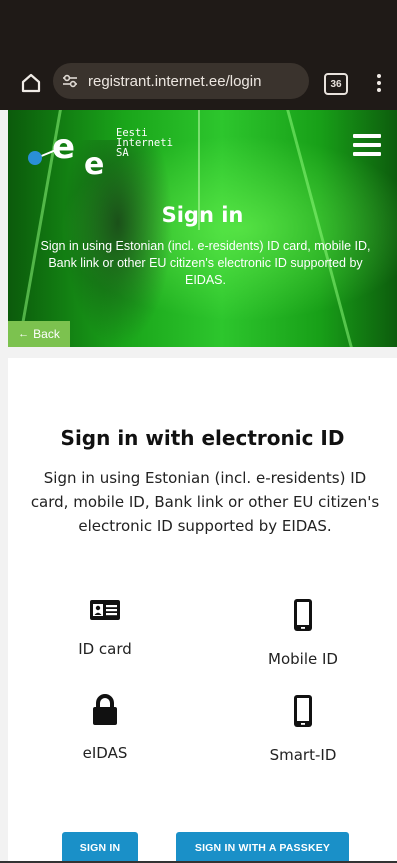 This screenshot has width=397, height=863. Describe the element at coordinates (198, 55) in the screenshot. I see `browser-toolbar: registrant.internet.ee/login 36` at that location.